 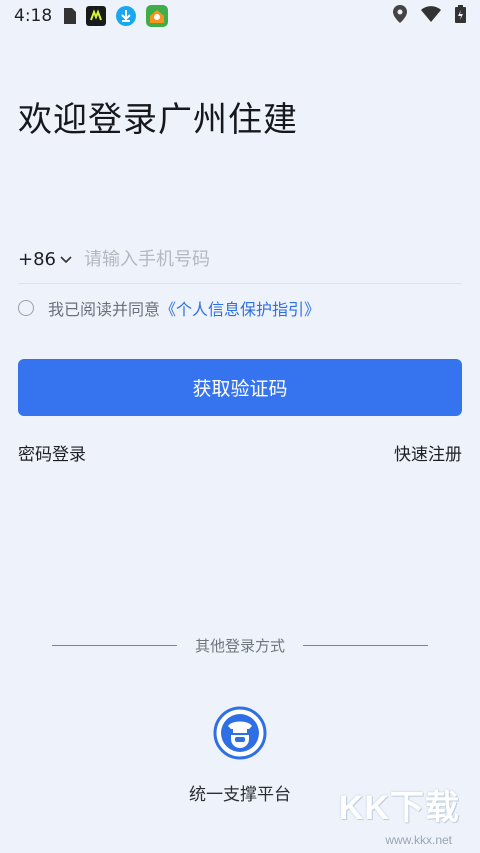 I want to click on country-code-selector: +86, so click(x=45, y=259).